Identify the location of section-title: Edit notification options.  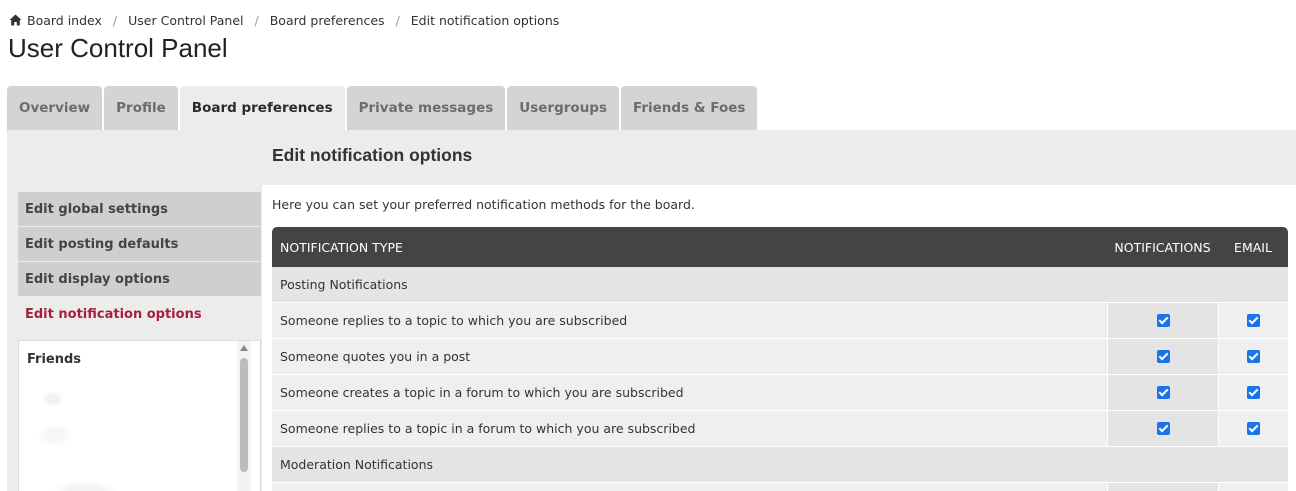
(372, 155).